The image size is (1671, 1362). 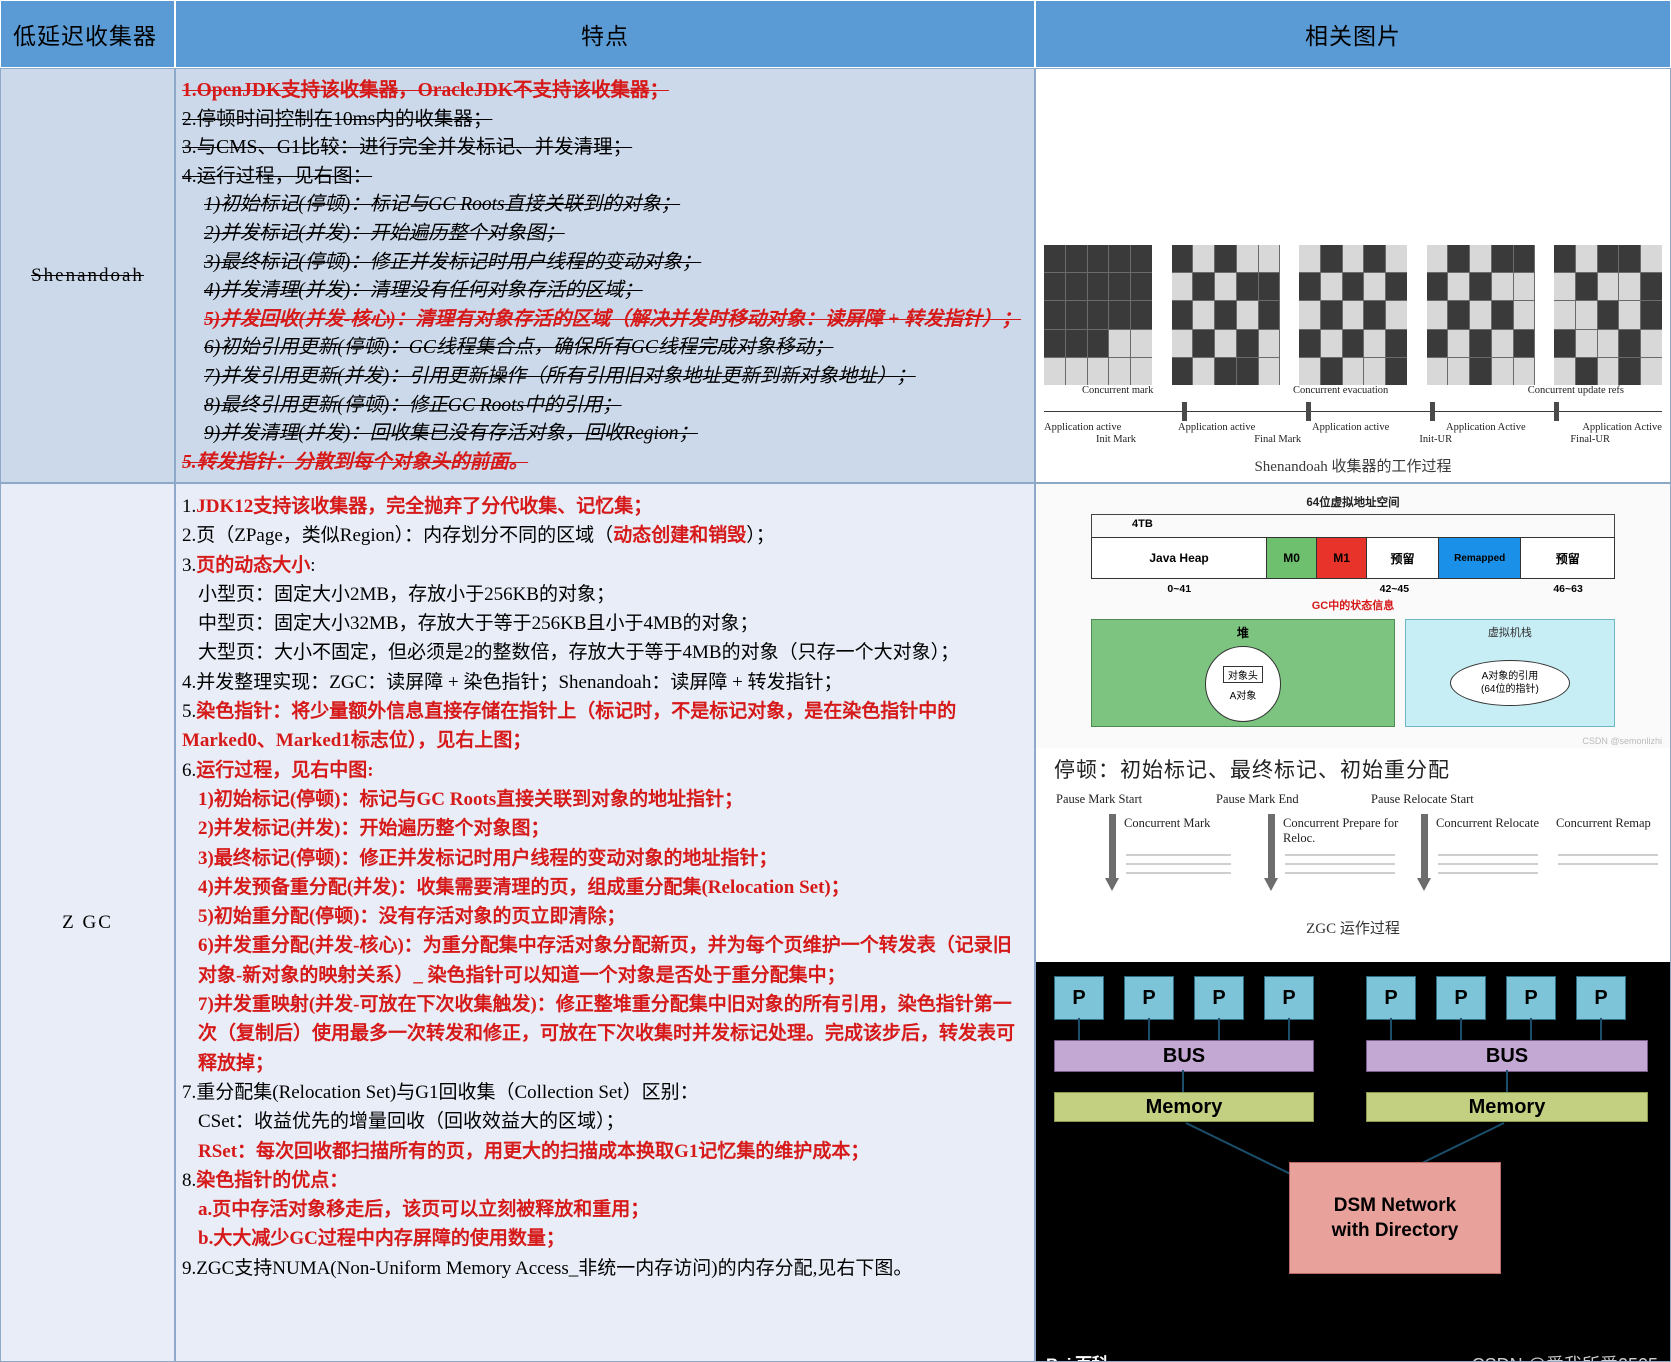 What do you see at coordinates (451, 434) in the screenshot?
I see `feature-line: 9)并发清理(并发)：回收集已没有存活对象，回收Region；` at bounding box center [451, 434].